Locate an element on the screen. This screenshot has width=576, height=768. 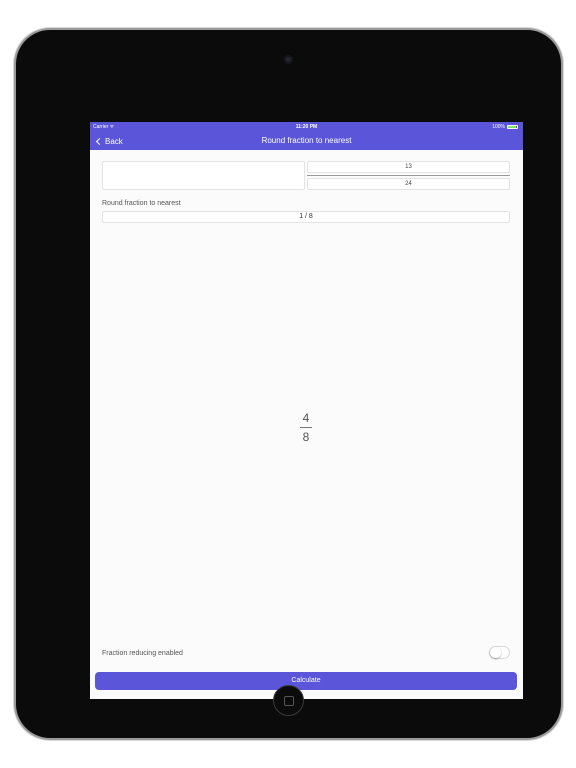
round-to-label: Round fraction to nearest is located at coordinates (141, 203).